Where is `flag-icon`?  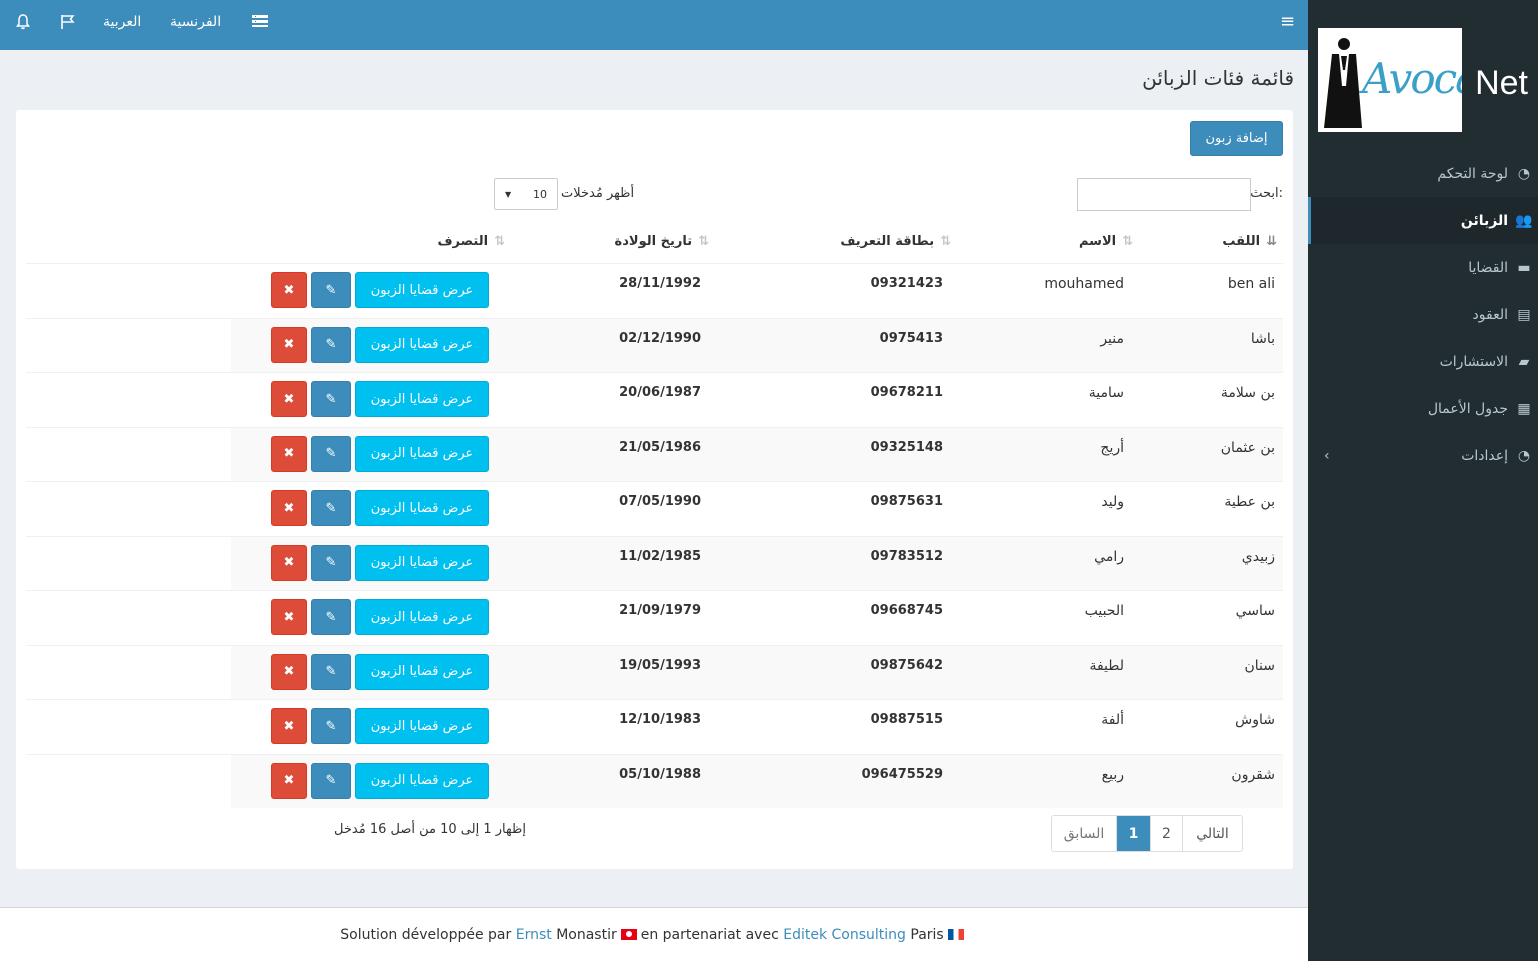
flag-icon is located at coordinates (67, 24).